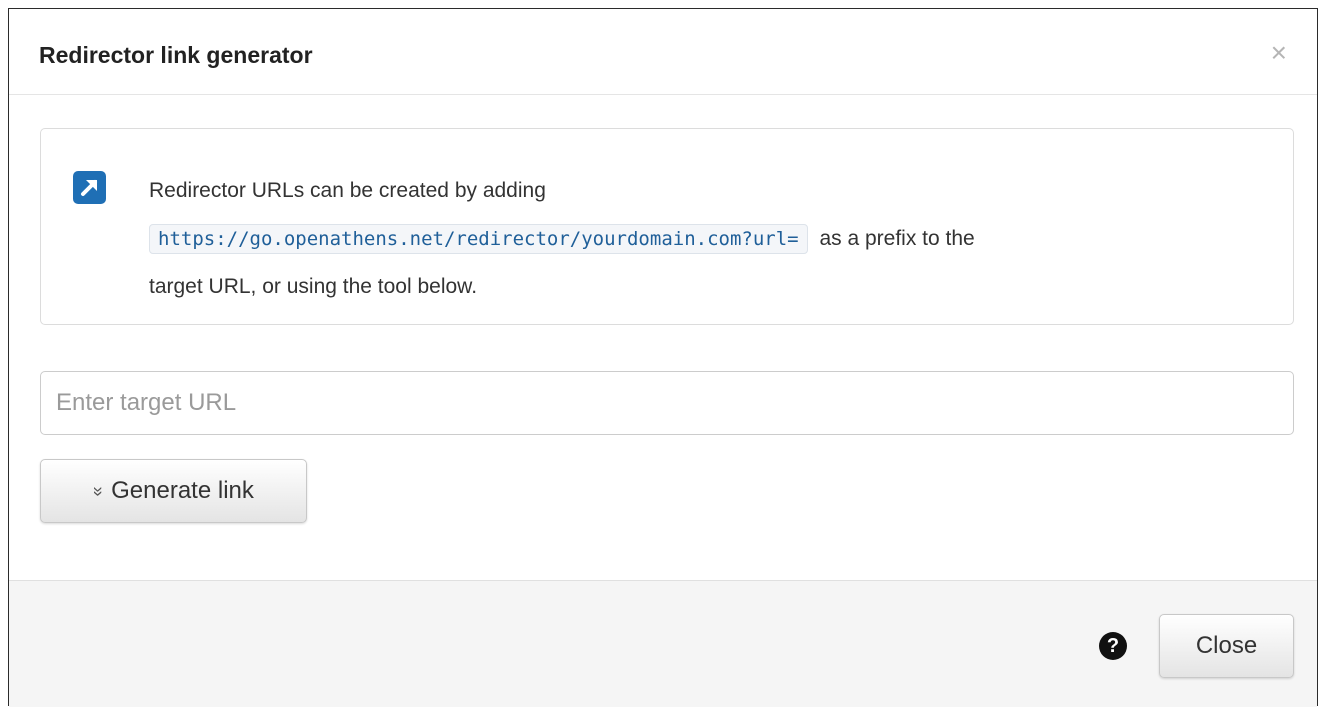  Describe the element at coordinates (663, 52) in the screenshot. I see `dialog-header: Redirector link generator ×` at that location.